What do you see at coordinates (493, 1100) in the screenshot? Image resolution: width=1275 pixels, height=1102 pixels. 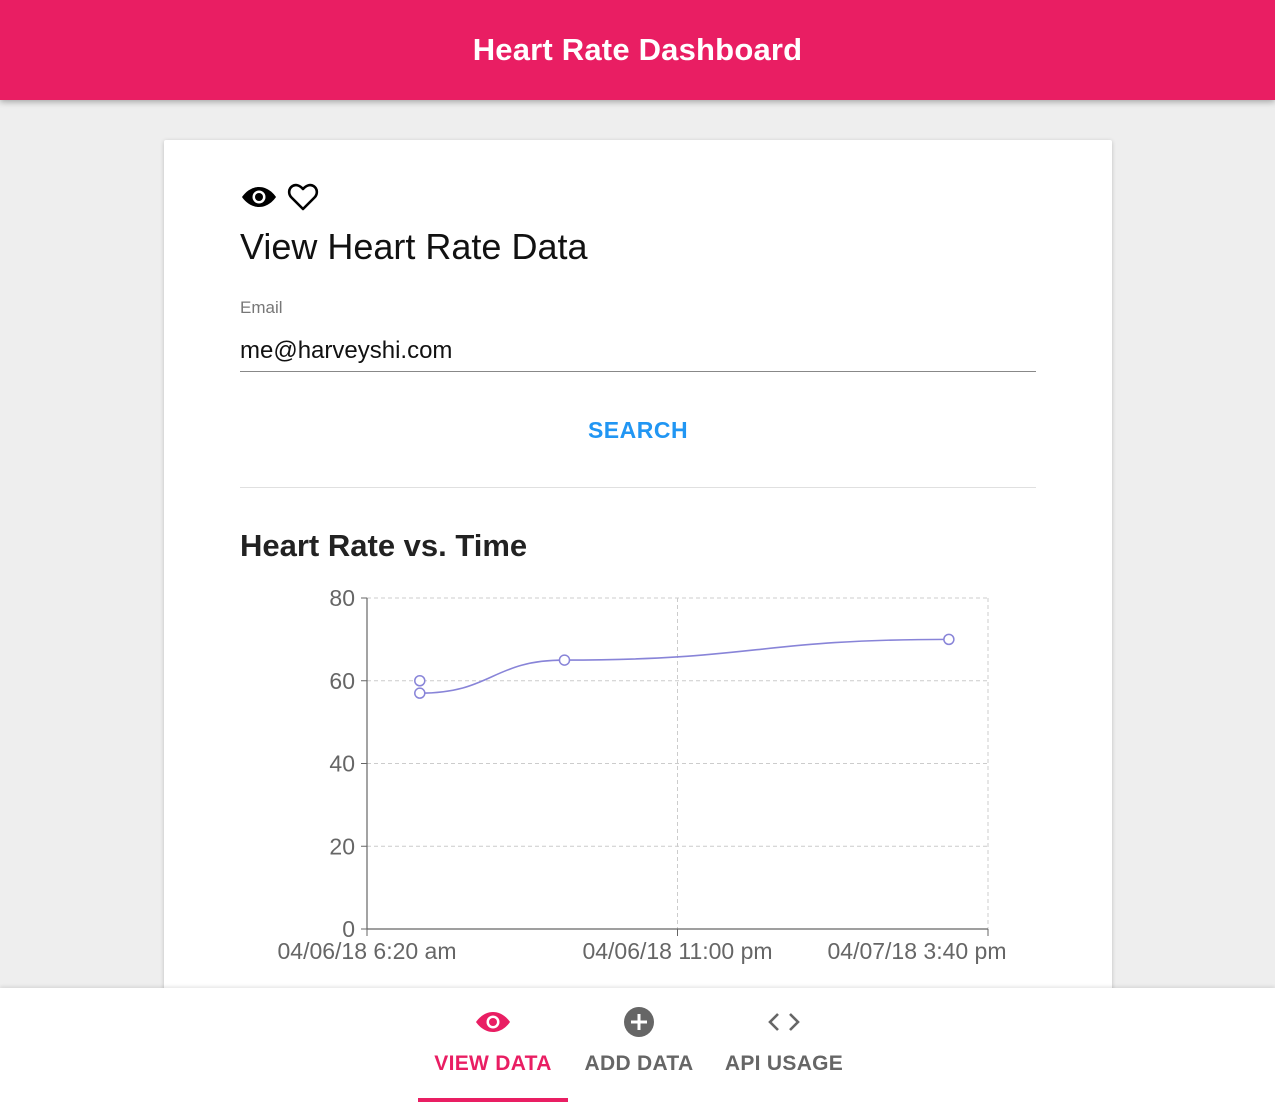 I see `active-tab-indicator` at bounding box center [493, 1100].